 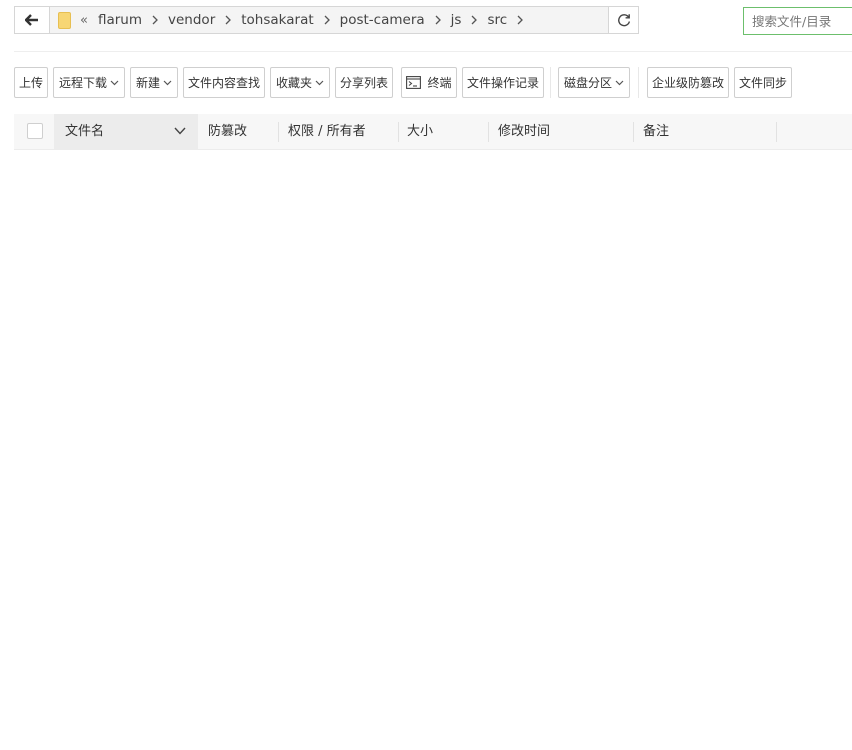 What do you see at coordinates (85, 131) in the screenshot?
I see `column-name-label: 文件名` at bounding box center [85, 131].